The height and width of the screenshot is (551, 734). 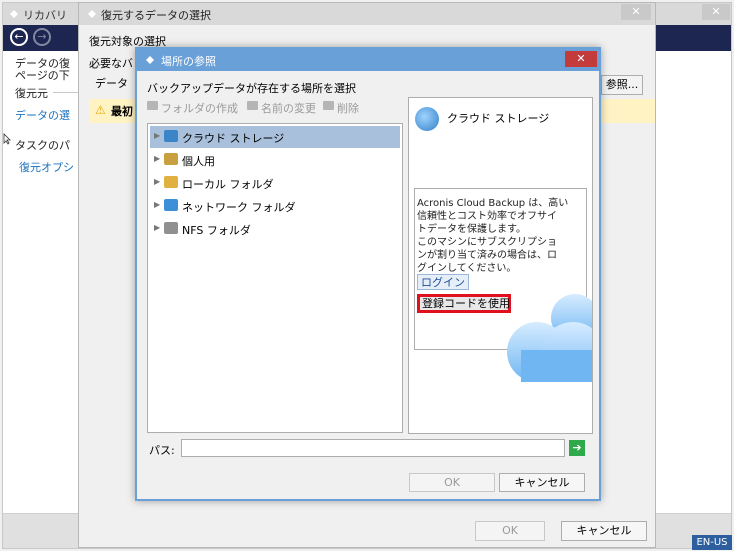 I want to click on tree-item-network-folder: ▶ ネットワーク フォルダ, so click(x=275, y=206).